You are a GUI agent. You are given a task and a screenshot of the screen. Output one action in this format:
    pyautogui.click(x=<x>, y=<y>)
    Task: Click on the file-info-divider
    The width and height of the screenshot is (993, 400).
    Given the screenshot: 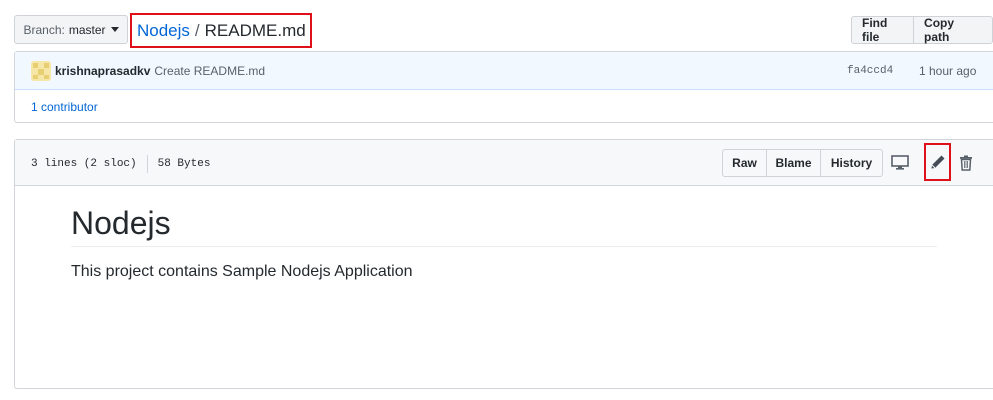 What is the action you would take?
    pyautogui.click(x=147, y=164)
    